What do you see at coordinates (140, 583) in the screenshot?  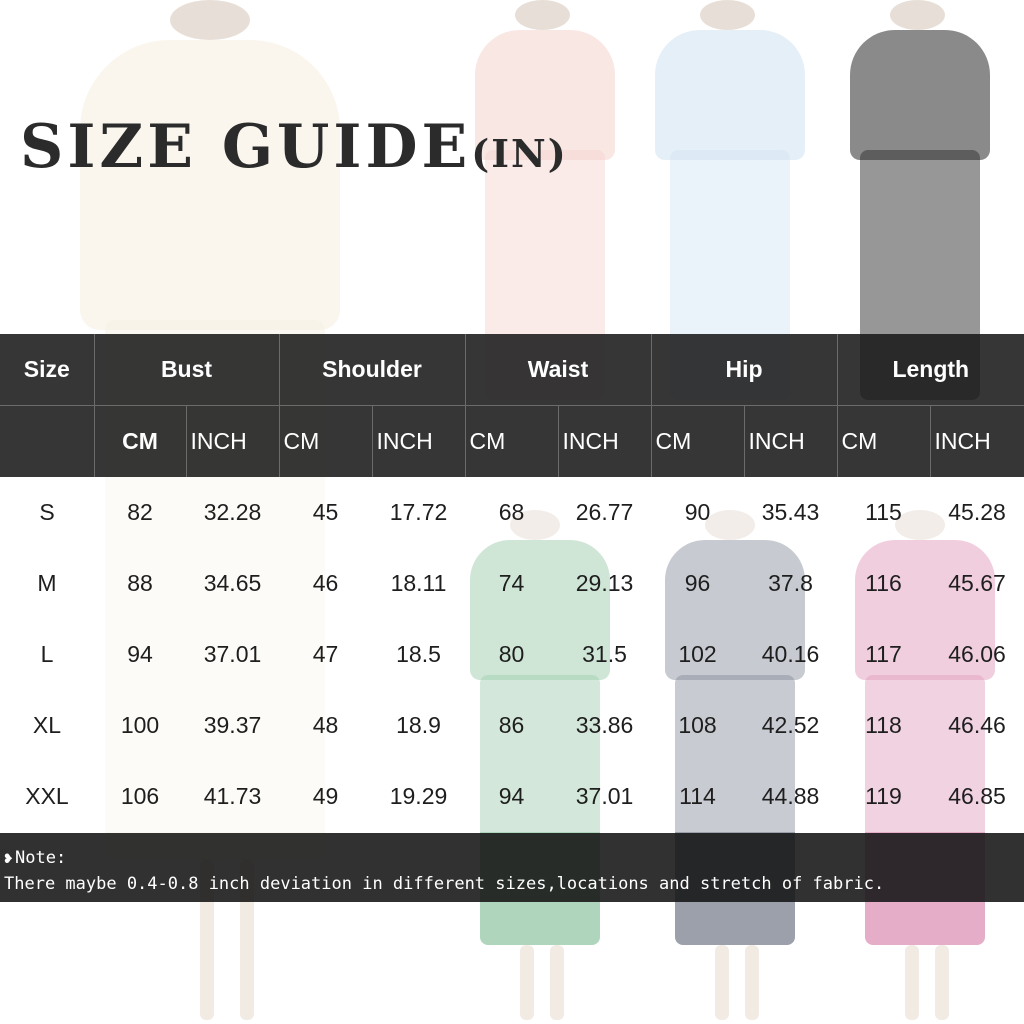 I see `bust-cm-cell: 88` at bounding box center [140, 583].